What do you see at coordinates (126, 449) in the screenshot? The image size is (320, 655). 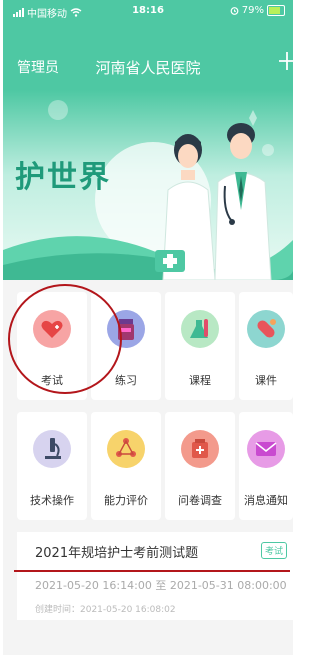 I see `molecule-icon` at bounding box center [126, 449].